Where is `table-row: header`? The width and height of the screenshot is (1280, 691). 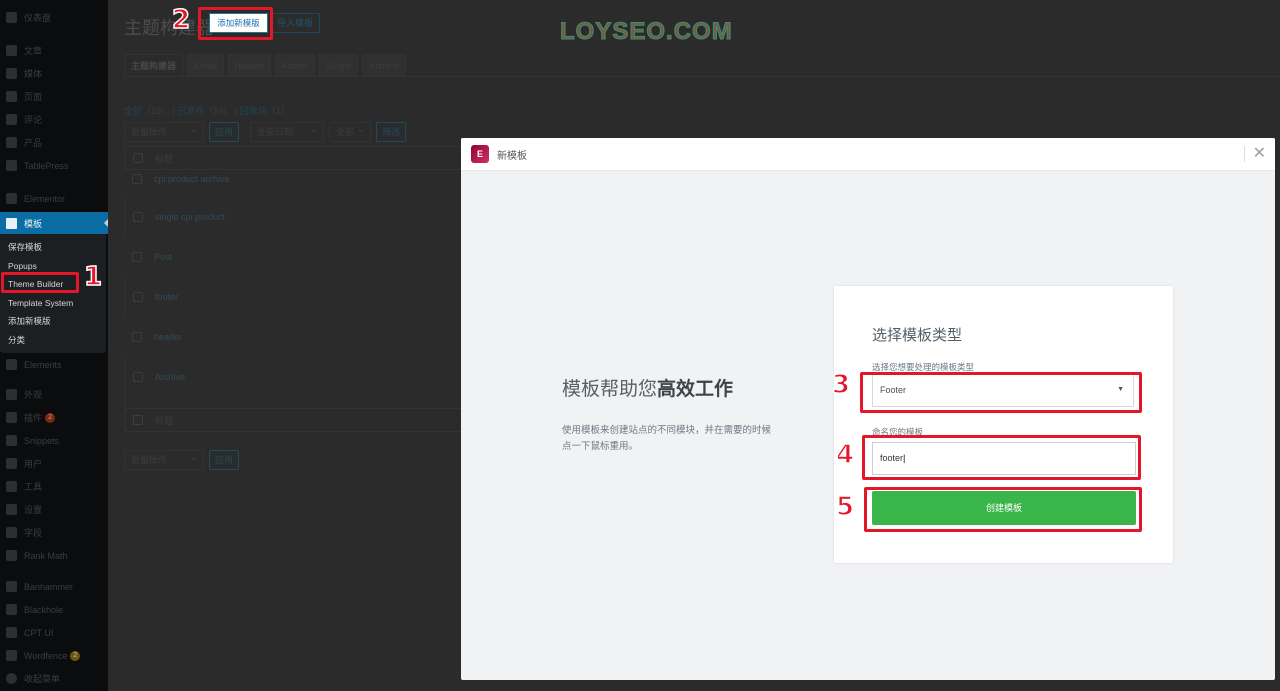 table-row: header is located at coordinates (314, 338).